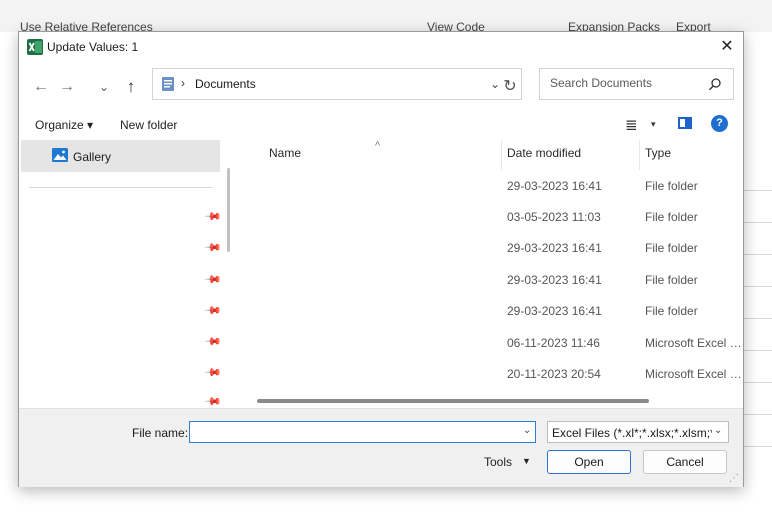 The height and width of the screenshot is (527, 772). Describe the element at coordinates (498, 462) in the screenshot. I see `tools-button: Tools` at that location.